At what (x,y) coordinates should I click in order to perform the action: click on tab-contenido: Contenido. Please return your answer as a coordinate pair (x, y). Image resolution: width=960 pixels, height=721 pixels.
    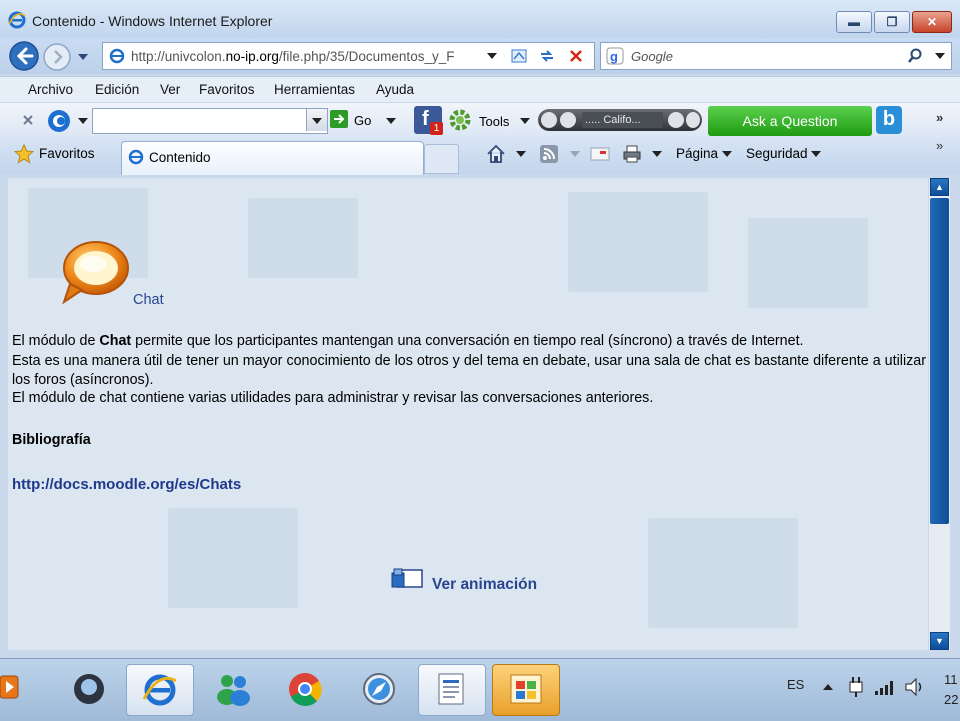
    Looking at the image, I should click on (272, 158).